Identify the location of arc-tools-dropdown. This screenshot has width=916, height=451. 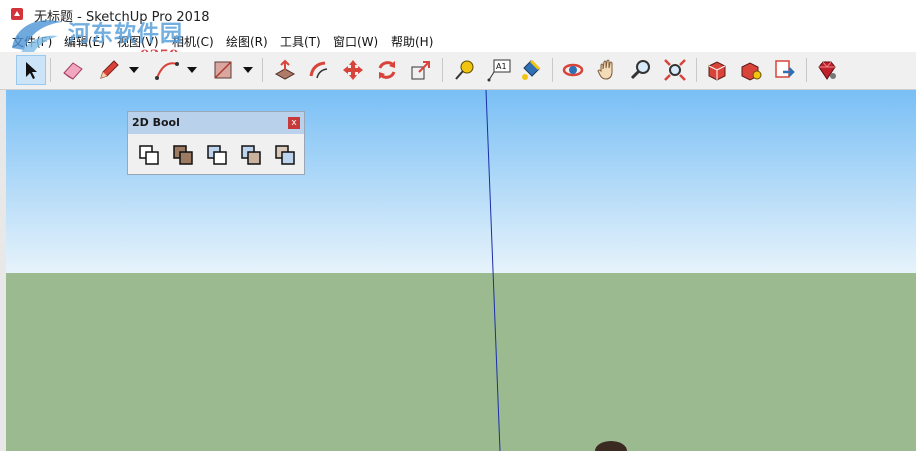
(192, 70).